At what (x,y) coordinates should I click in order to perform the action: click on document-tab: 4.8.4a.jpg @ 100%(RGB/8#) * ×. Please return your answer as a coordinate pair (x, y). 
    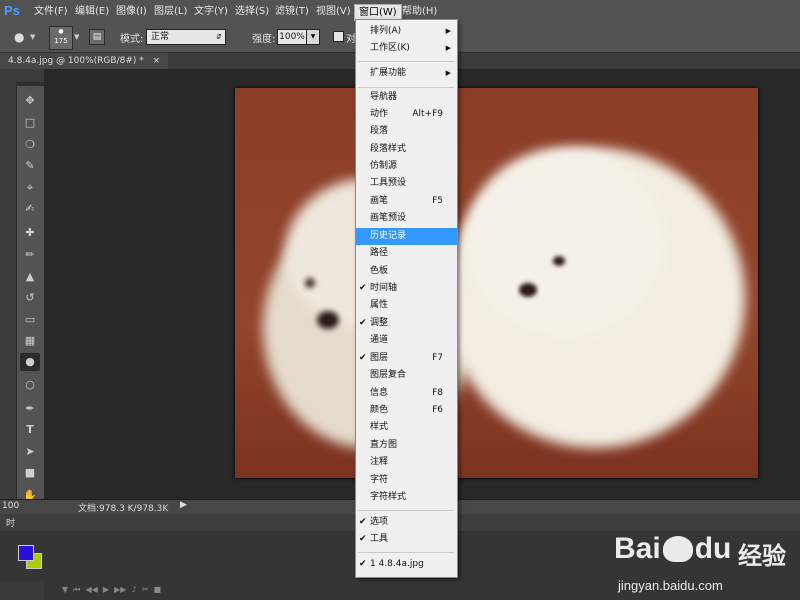
    Looking at the image, I should click on (84, 61).